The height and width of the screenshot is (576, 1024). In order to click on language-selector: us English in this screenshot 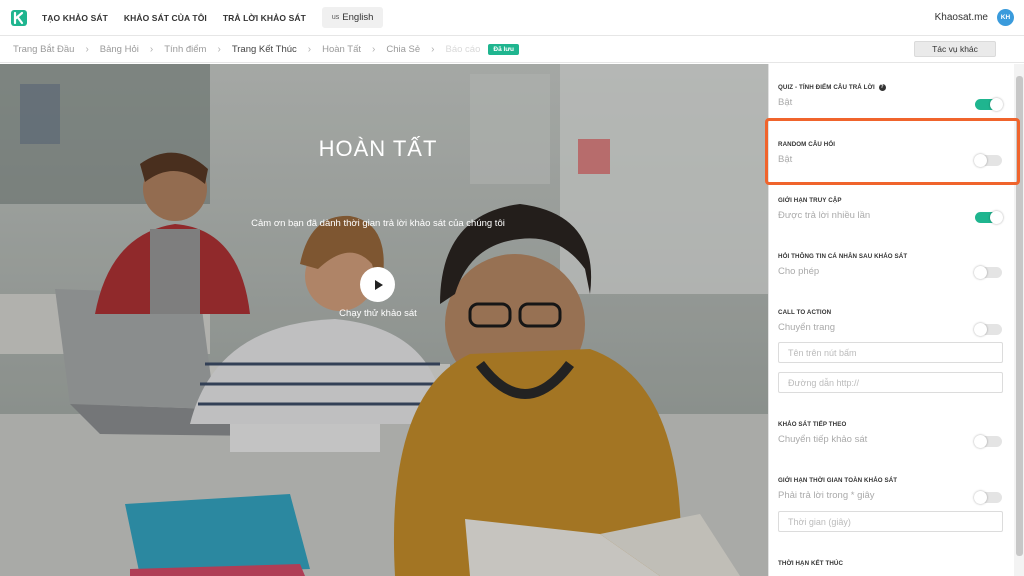, I will do `click(352, 17)`.